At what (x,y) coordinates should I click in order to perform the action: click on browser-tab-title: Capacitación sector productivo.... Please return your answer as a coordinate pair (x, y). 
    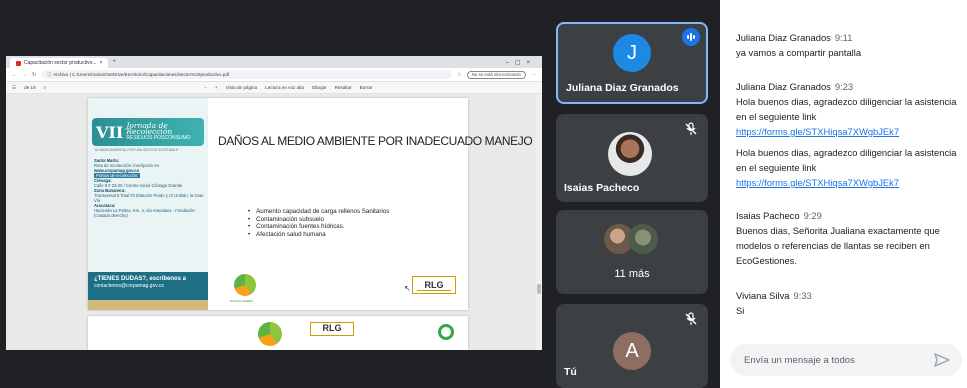
    Looking at the image, I should click on (60, 63).